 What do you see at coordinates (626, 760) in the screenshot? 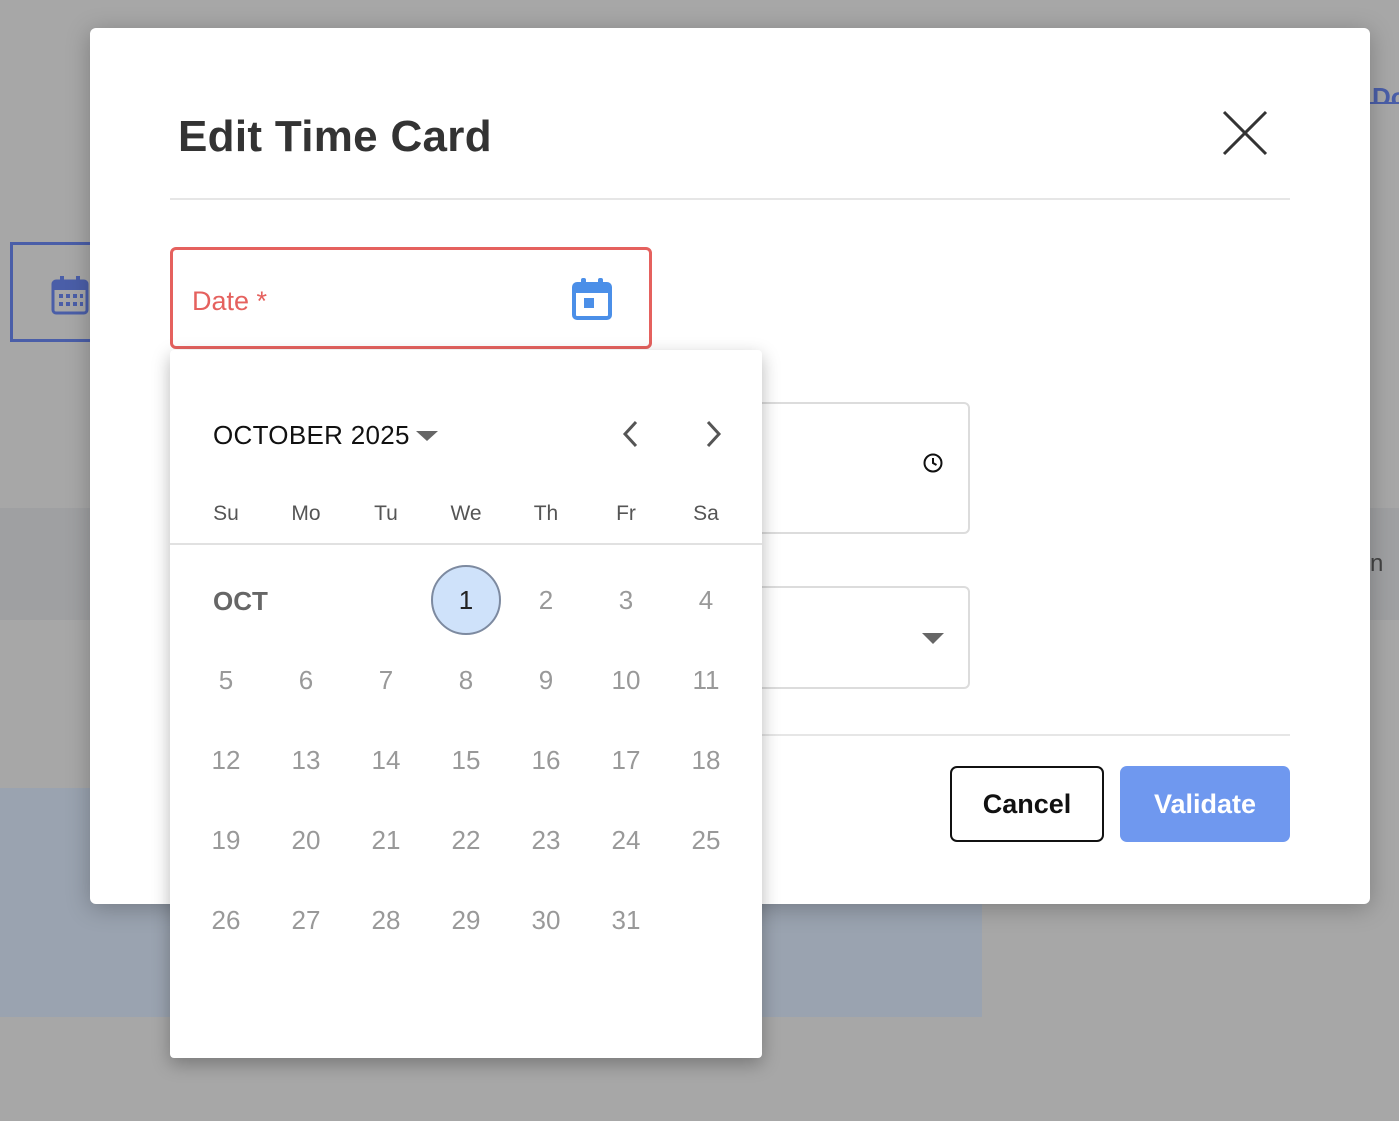
I see `day-cell: 17` at bounding box center [626, 760].